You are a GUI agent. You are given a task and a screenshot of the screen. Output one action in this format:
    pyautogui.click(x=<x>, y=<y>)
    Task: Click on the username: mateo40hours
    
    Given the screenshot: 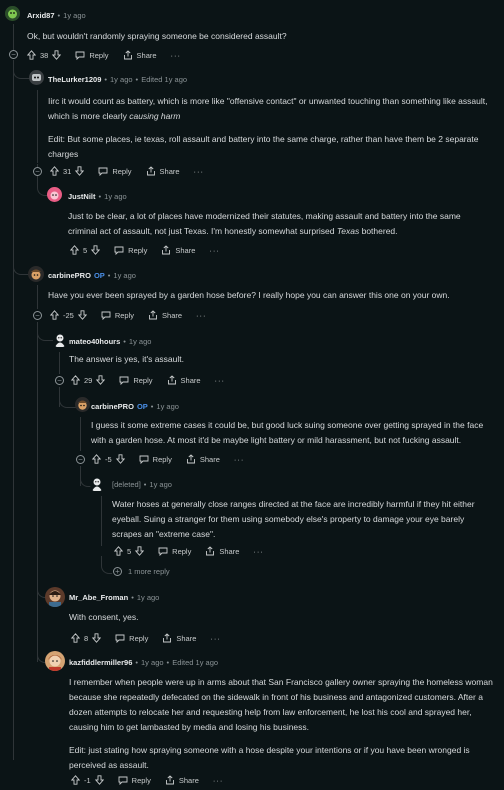 What is the action you would take?
    pyautogui.click(x=94, y=341)
    